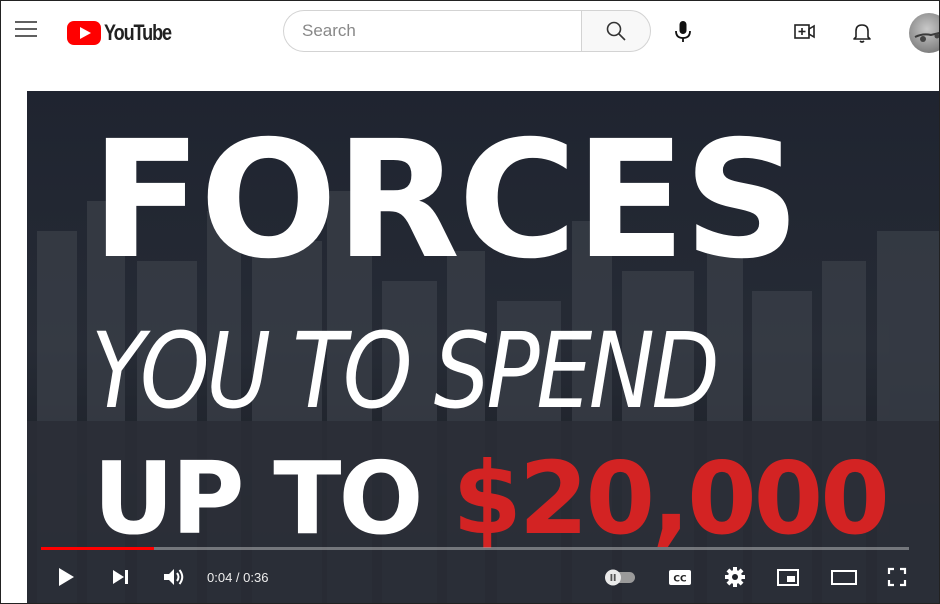  I want to click on masthead: YouTube, so click(470, 33).